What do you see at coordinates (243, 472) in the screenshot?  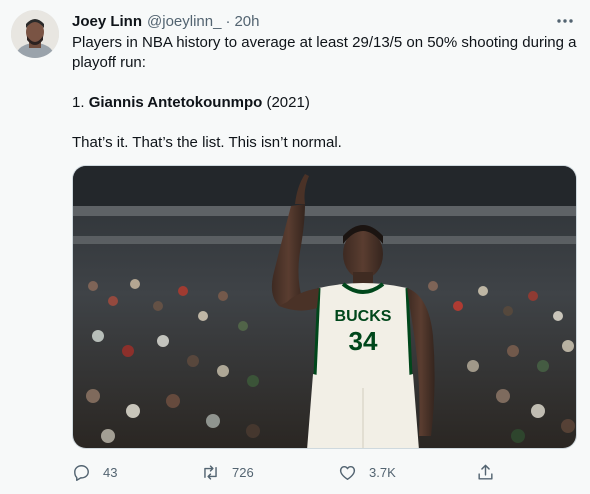 I see `retweet-count: 726` at bounding box center [243, 472].